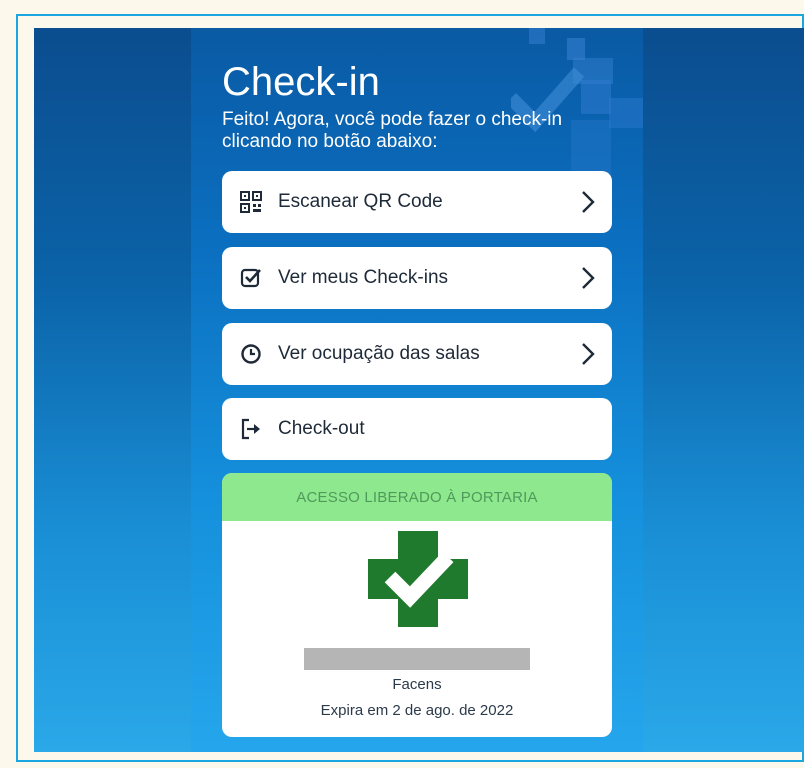 The image size is (804, 768). Describe the element at coordinates (251, 429) in the screenshot. I see `logout-icon` at that location.